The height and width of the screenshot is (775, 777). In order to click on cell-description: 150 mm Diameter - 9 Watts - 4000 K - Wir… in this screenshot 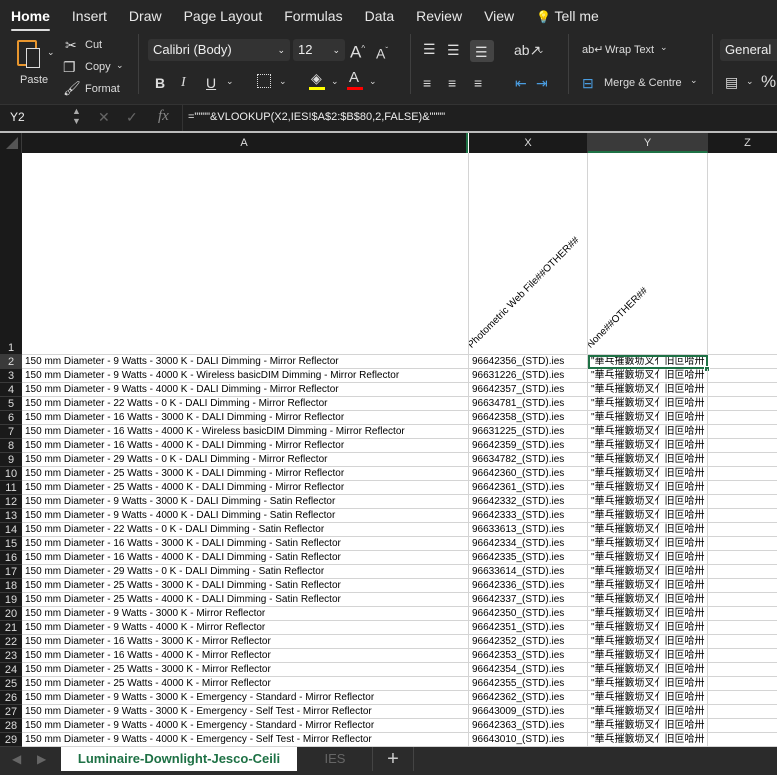, I will do `click(245, 376)`.